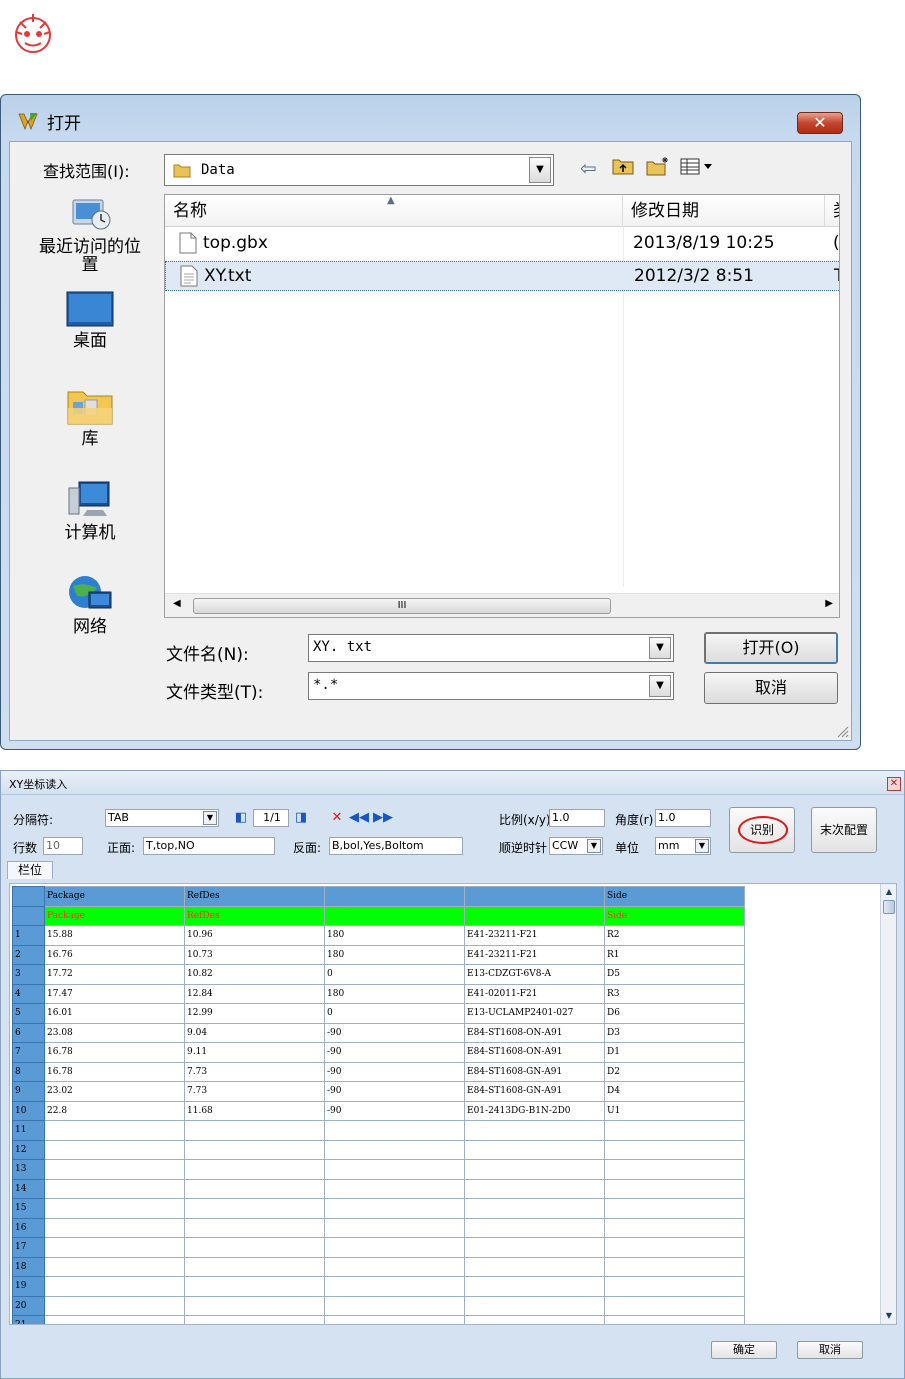 This screenshot has width=905, height=1379. I want to click on grid-cell: E84-ST1608-ON-A91, so click(534, 1052).